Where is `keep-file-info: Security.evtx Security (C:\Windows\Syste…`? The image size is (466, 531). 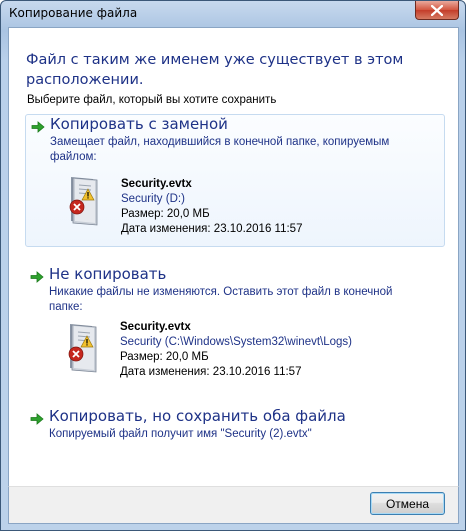
keep-file-info: Security.evtx Security (C:\Windows\Syste… is located at coordinates (236, 350).